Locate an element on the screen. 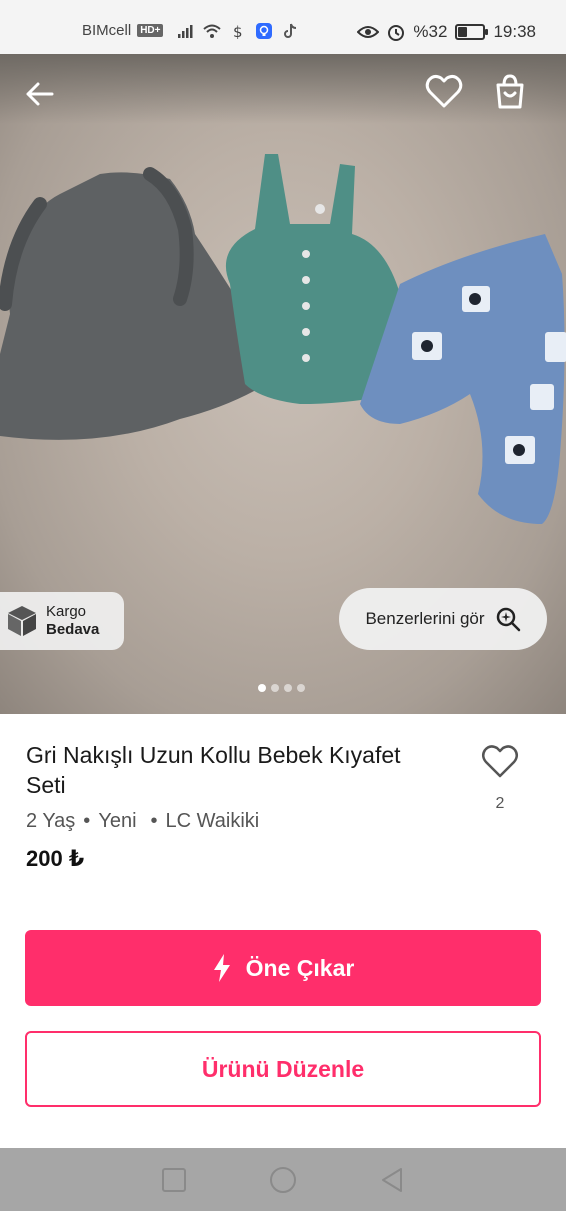 This screenshot has height=1211, width=566. edit-label: Ürünü Düzenle is located at coordinates (283, 1068).